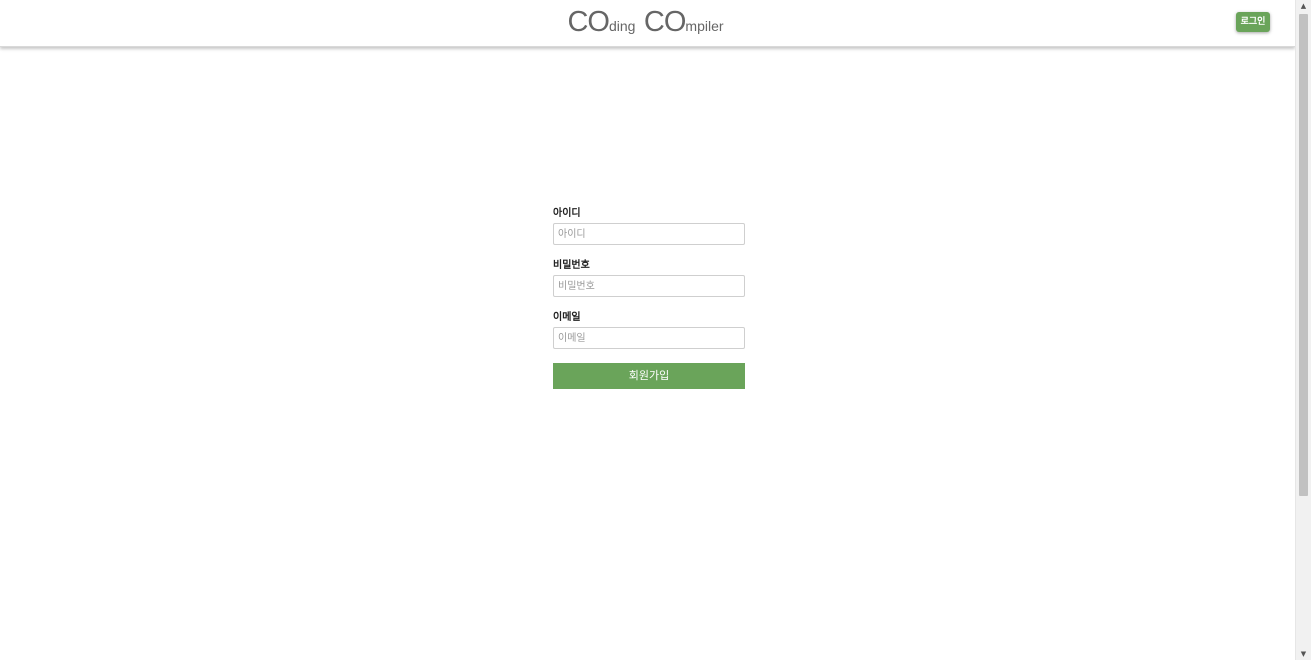 This screenshot has width=1311, height=660. I want to click on site-logo: COding COmpiler, so click(647, 22).